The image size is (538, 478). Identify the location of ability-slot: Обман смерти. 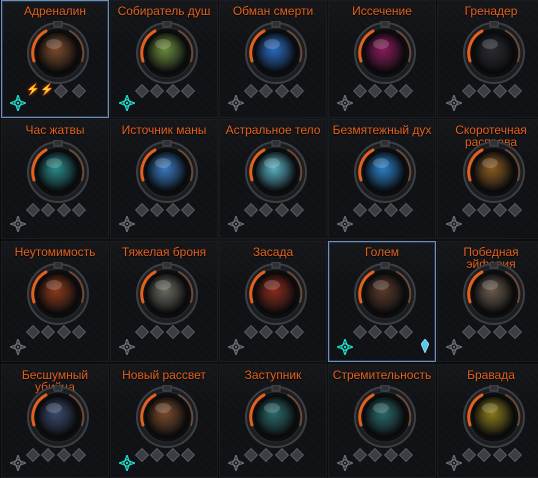
(273, 59).